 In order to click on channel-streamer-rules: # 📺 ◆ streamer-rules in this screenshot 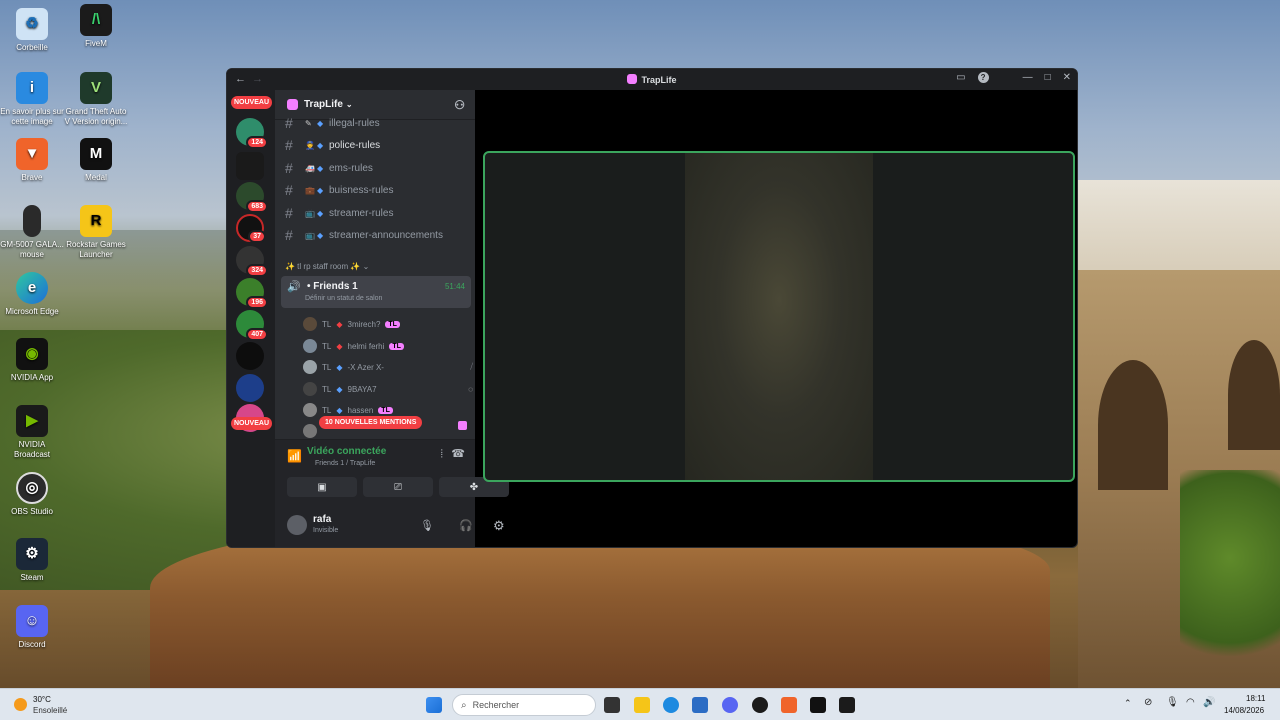, I will do `click(339, 213)`.